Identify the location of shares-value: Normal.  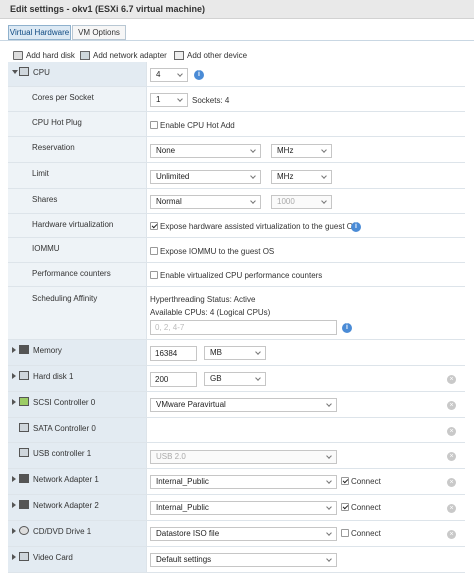
(169, 201).